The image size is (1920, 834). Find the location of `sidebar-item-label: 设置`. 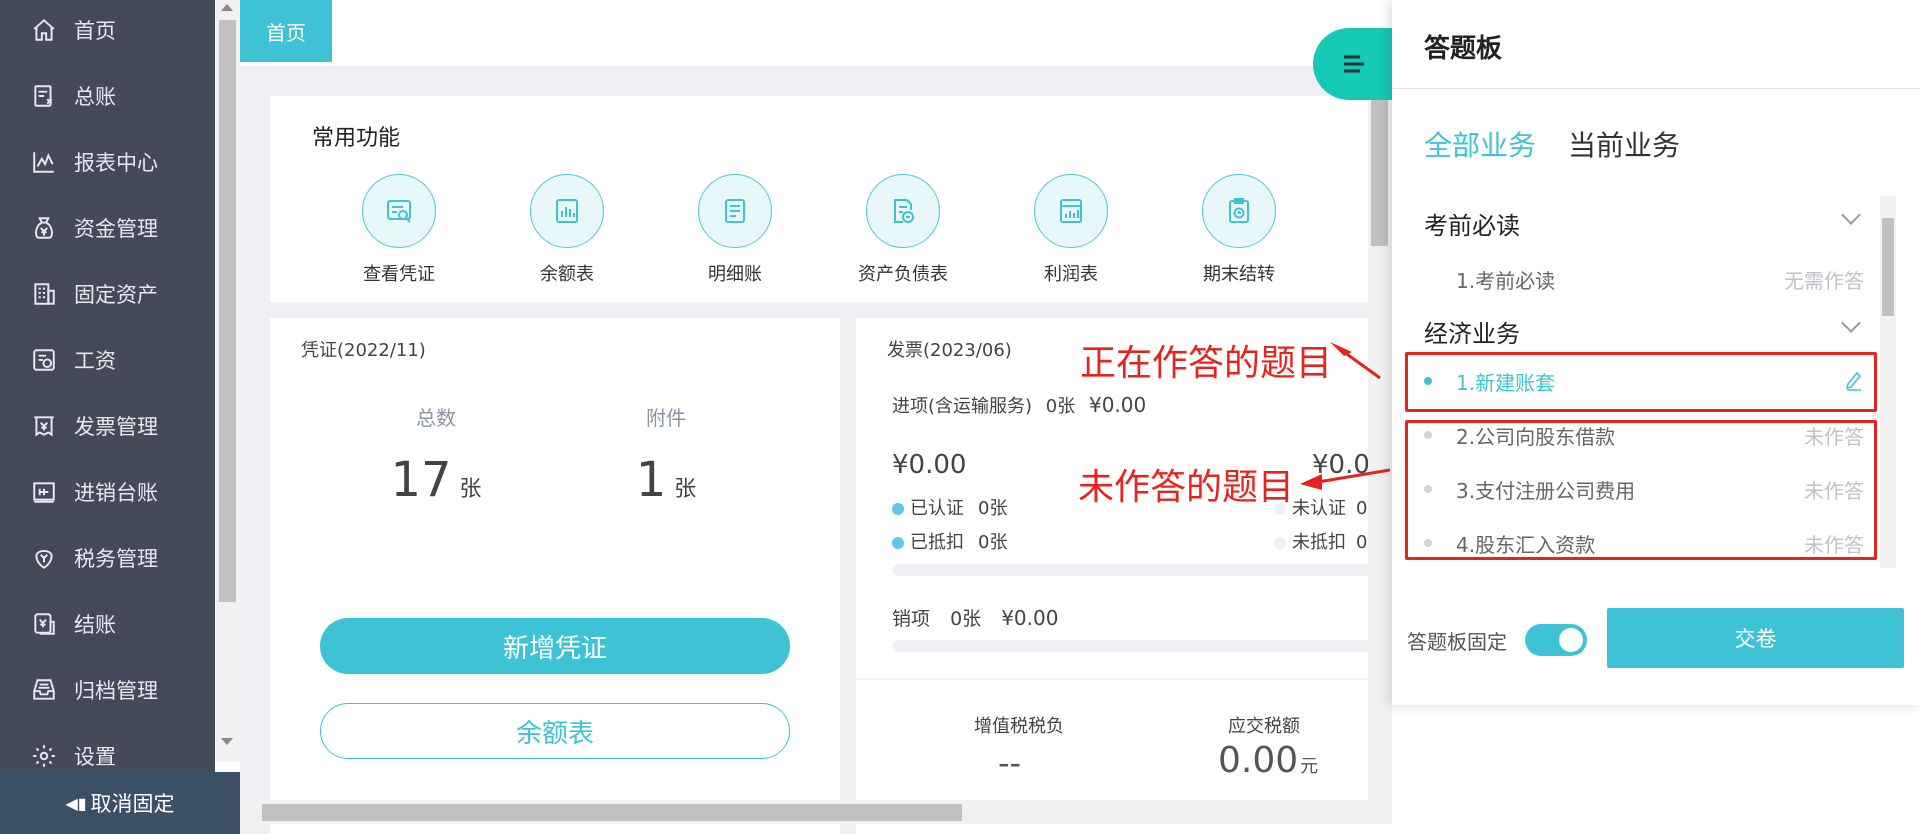

sidebar-item-label: 设置 is located at coordinates (95, 757).